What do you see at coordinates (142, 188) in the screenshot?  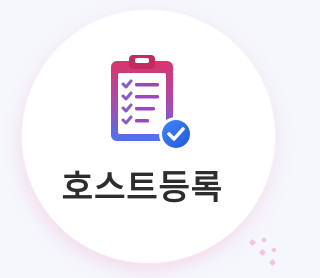 I see `card-label: 호스트등록` at bounding box center [142, 188].